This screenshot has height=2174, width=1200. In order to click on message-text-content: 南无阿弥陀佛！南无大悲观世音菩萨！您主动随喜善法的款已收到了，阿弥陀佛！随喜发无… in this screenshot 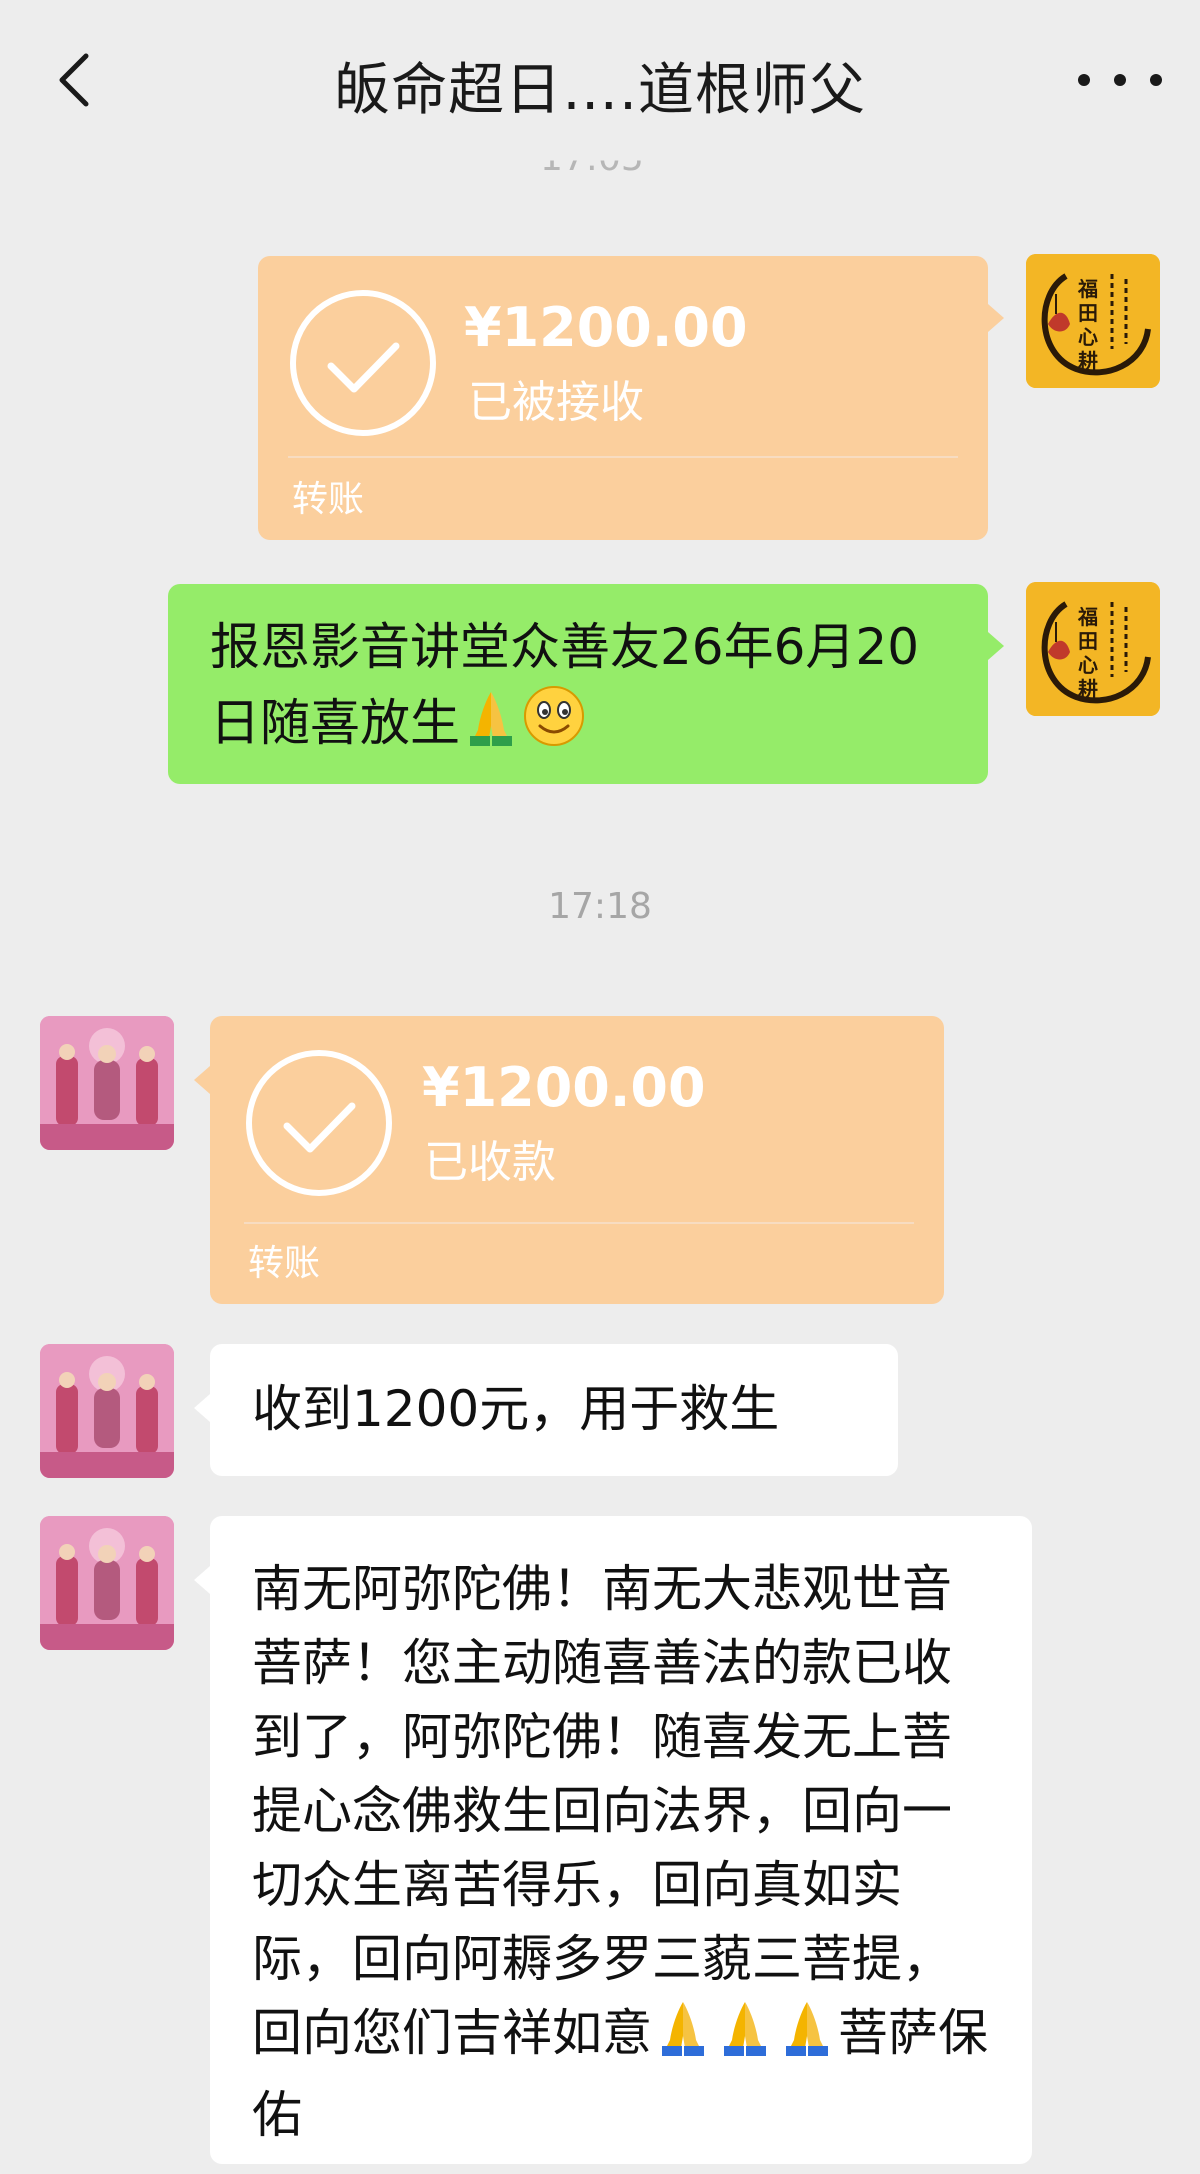, I will do `click(602, 1811)`.